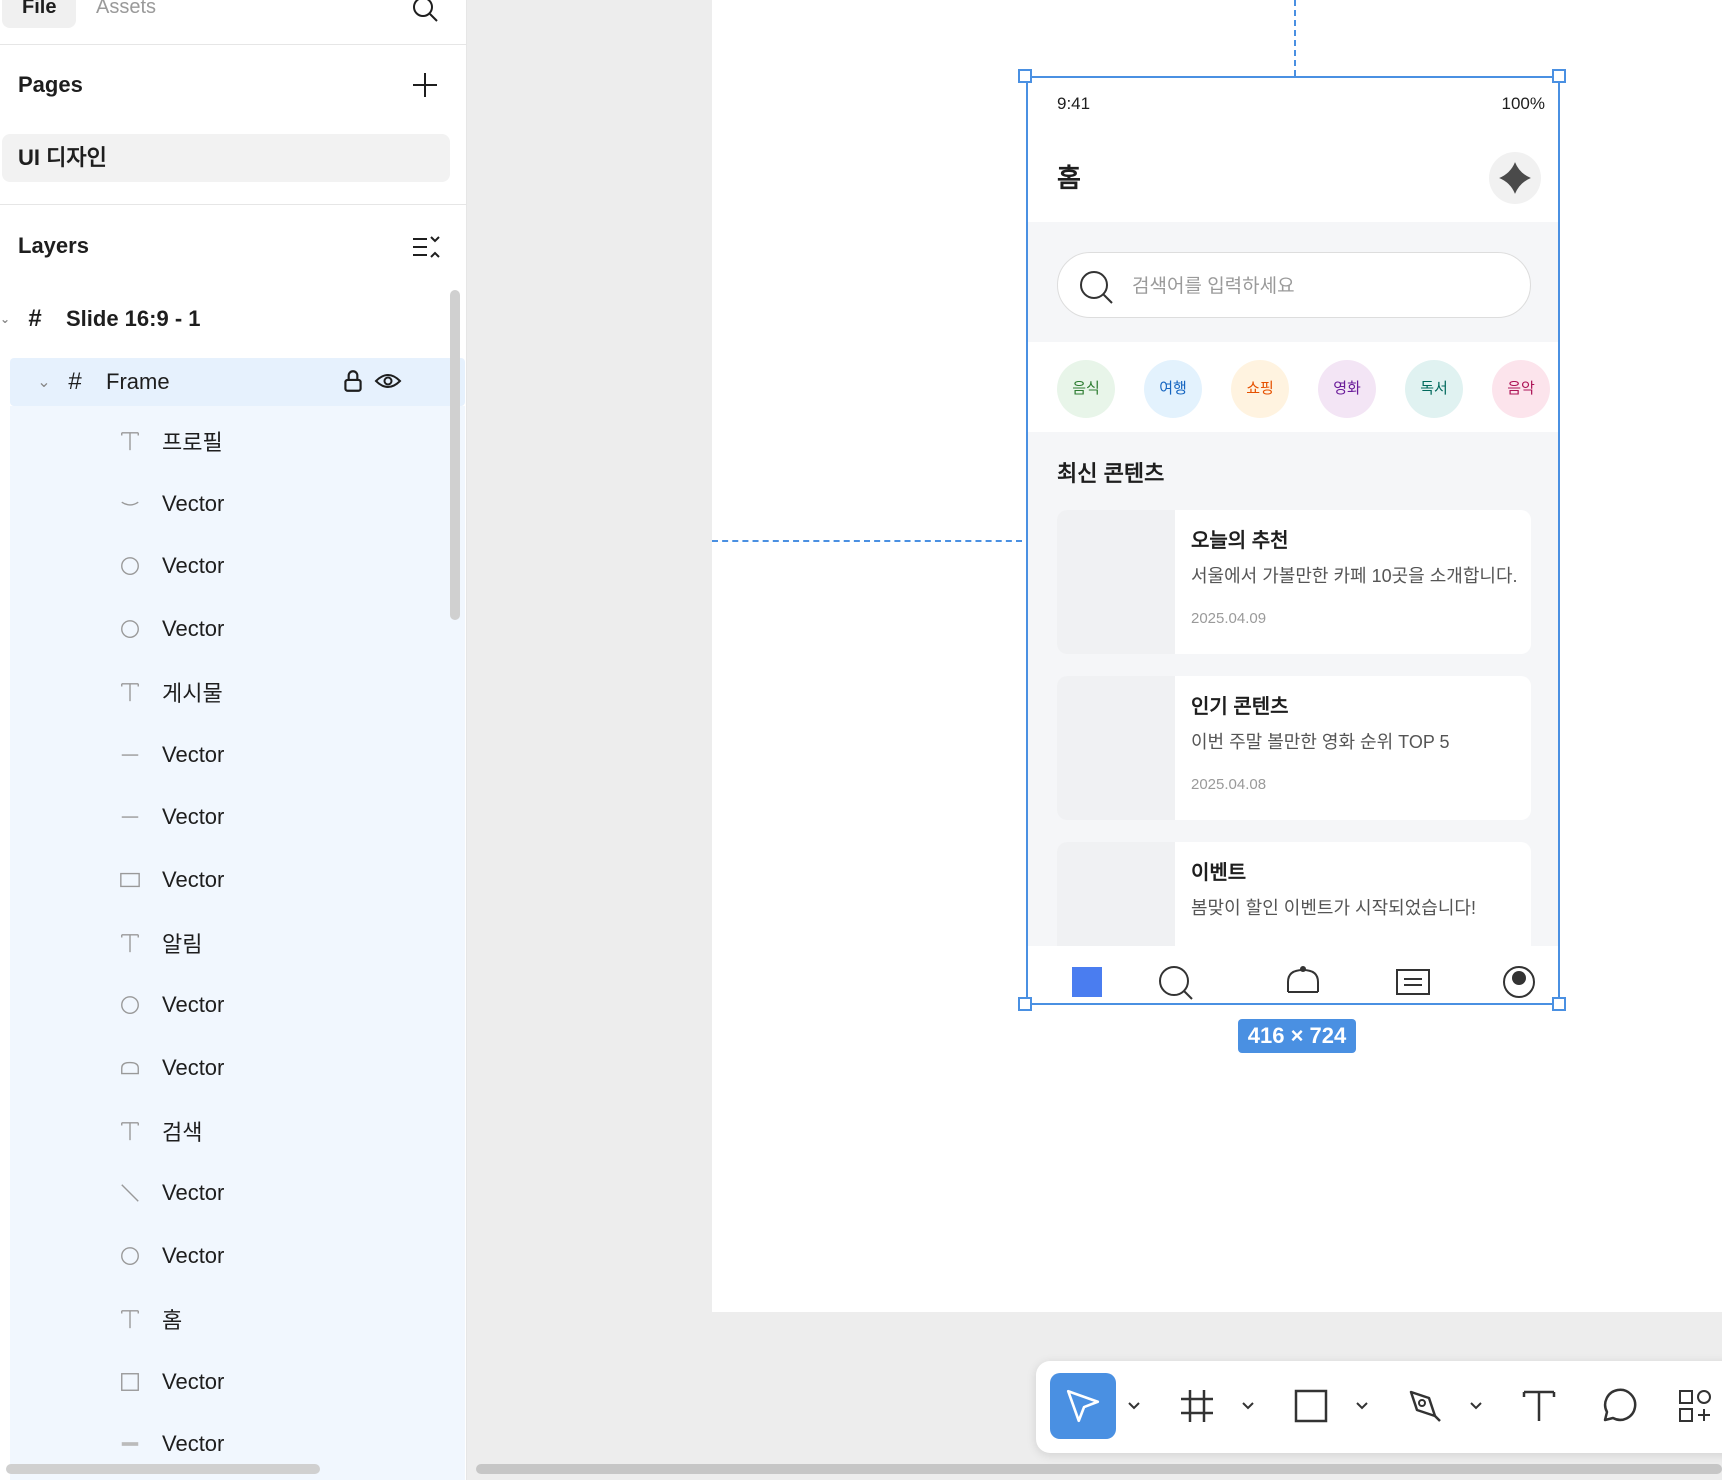 This screenshot has height=1480, width=1722. Describe the element at coordinates (1347, 389) in the screenshot. I see `category-chip: 영화` at that location.